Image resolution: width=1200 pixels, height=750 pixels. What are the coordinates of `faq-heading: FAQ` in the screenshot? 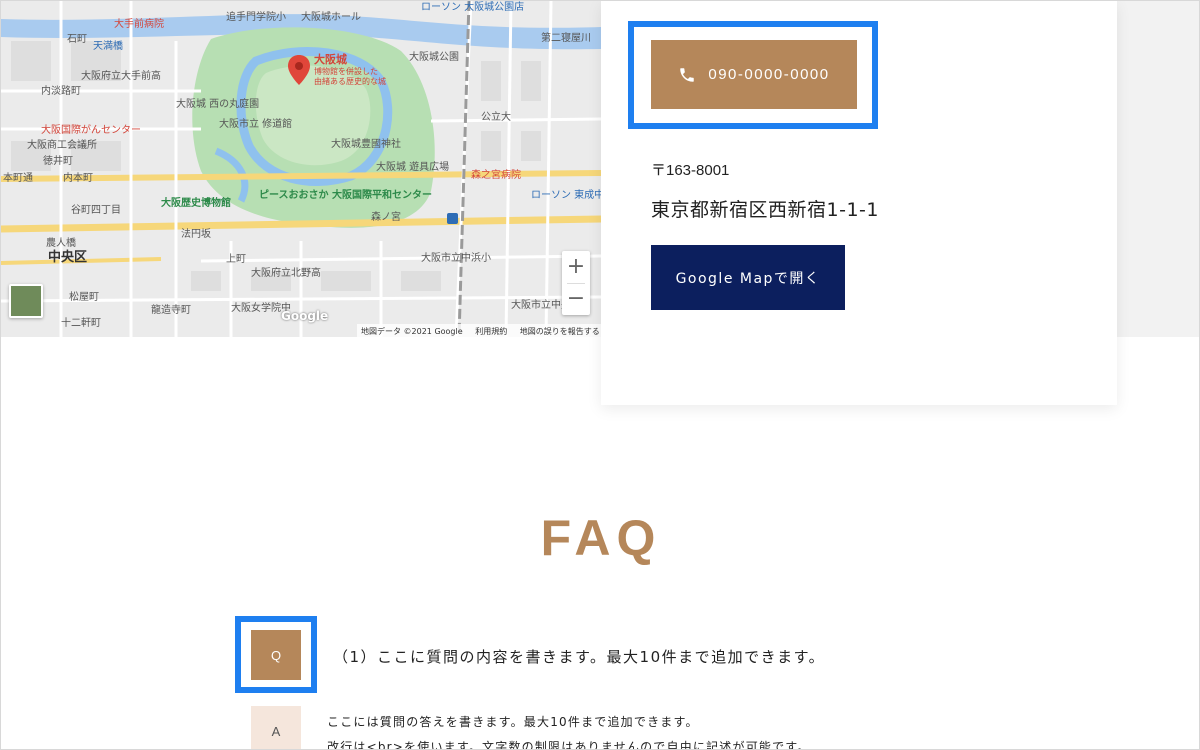 It's located at (601, 538).